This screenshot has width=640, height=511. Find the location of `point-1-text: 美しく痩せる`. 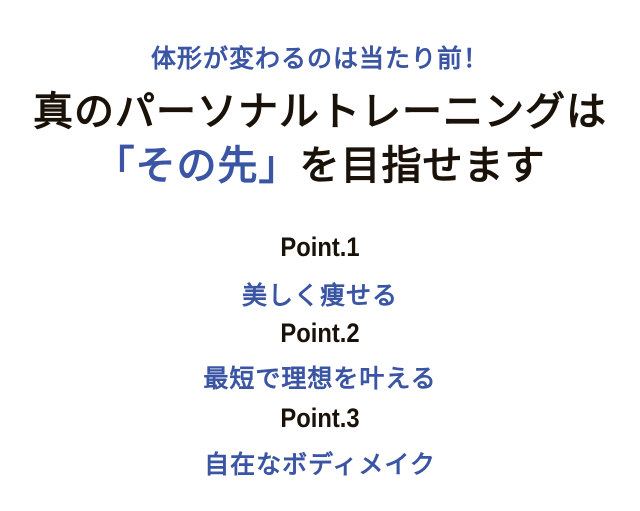

point-1-text: 美しく痩せる is located at coordinates (319, 295).